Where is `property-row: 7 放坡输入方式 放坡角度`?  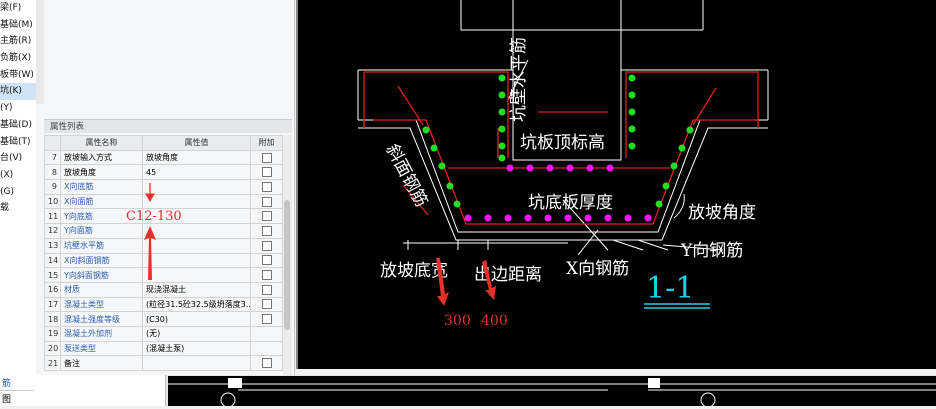
property-row: 7 放坡输入方式 放坡角度 is located at coordinates (163, 157).